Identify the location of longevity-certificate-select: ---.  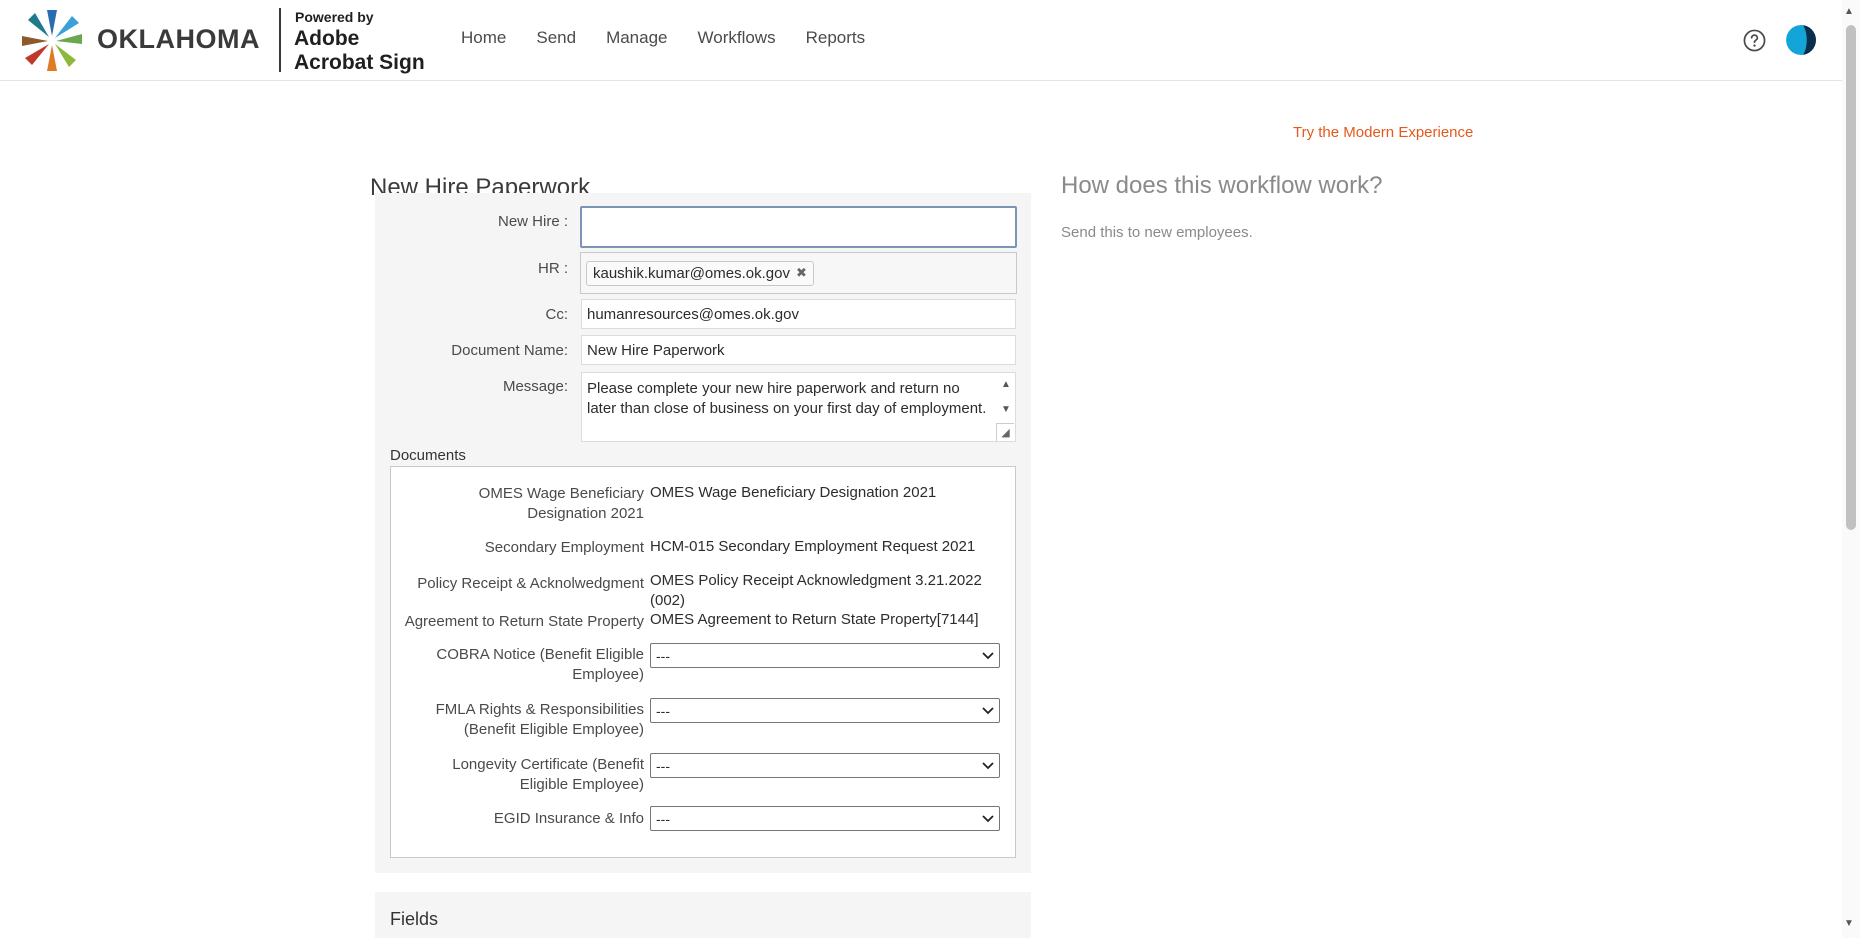
(825, 765).